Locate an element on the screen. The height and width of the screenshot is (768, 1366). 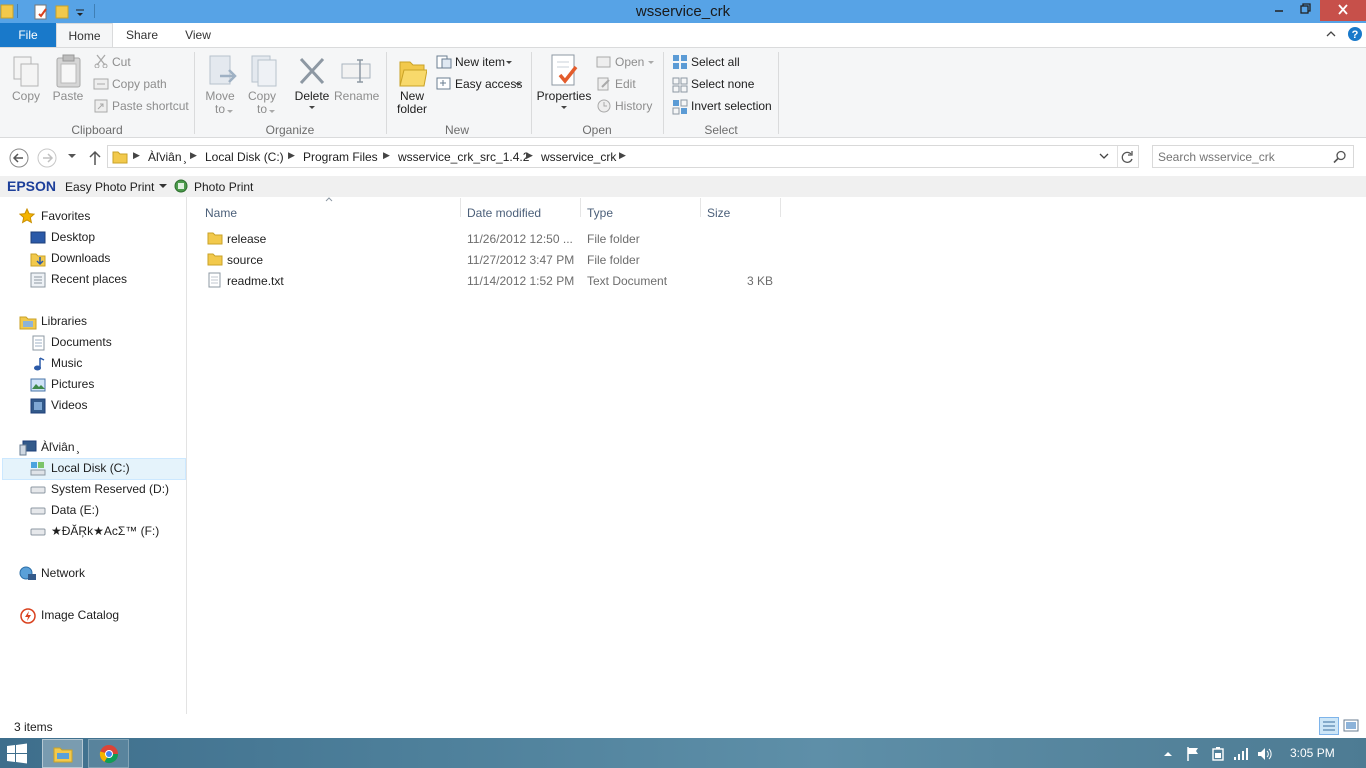
open-button: Open is located at coordinates (629, 62).